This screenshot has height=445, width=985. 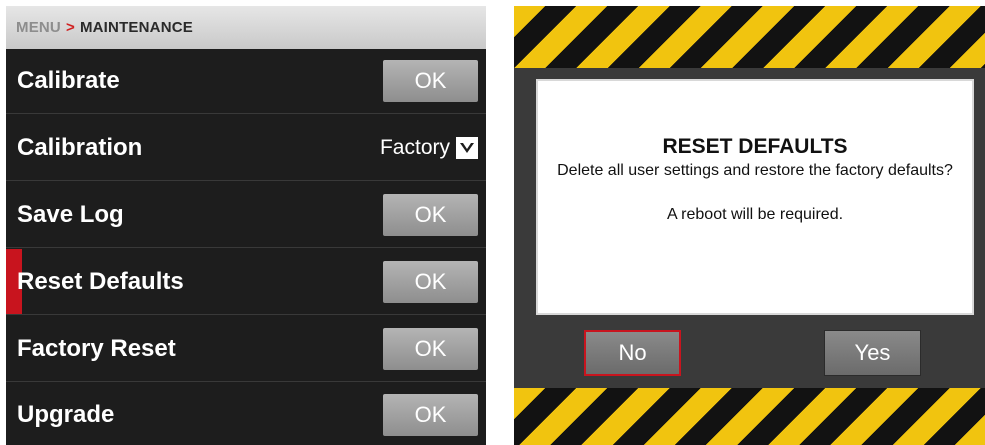 What do you see at coordinates (38, 27) in the screenshot?
I see `breadcrumb-root: MENU` at bounding box center [38, 27].